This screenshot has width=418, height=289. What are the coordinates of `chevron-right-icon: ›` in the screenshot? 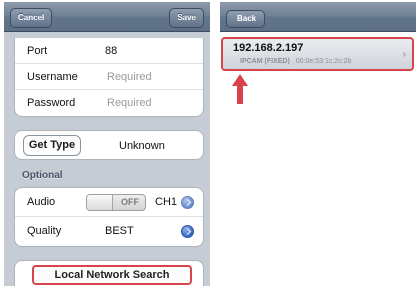 It's located at (404, 54).